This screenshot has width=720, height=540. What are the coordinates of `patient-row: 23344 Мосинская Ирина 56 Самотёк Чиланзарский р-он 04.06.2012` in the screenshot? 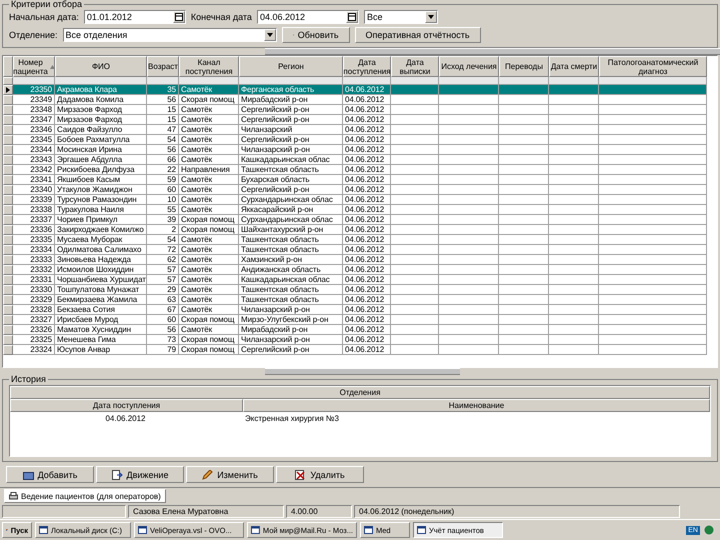 It's located at (360, 150).